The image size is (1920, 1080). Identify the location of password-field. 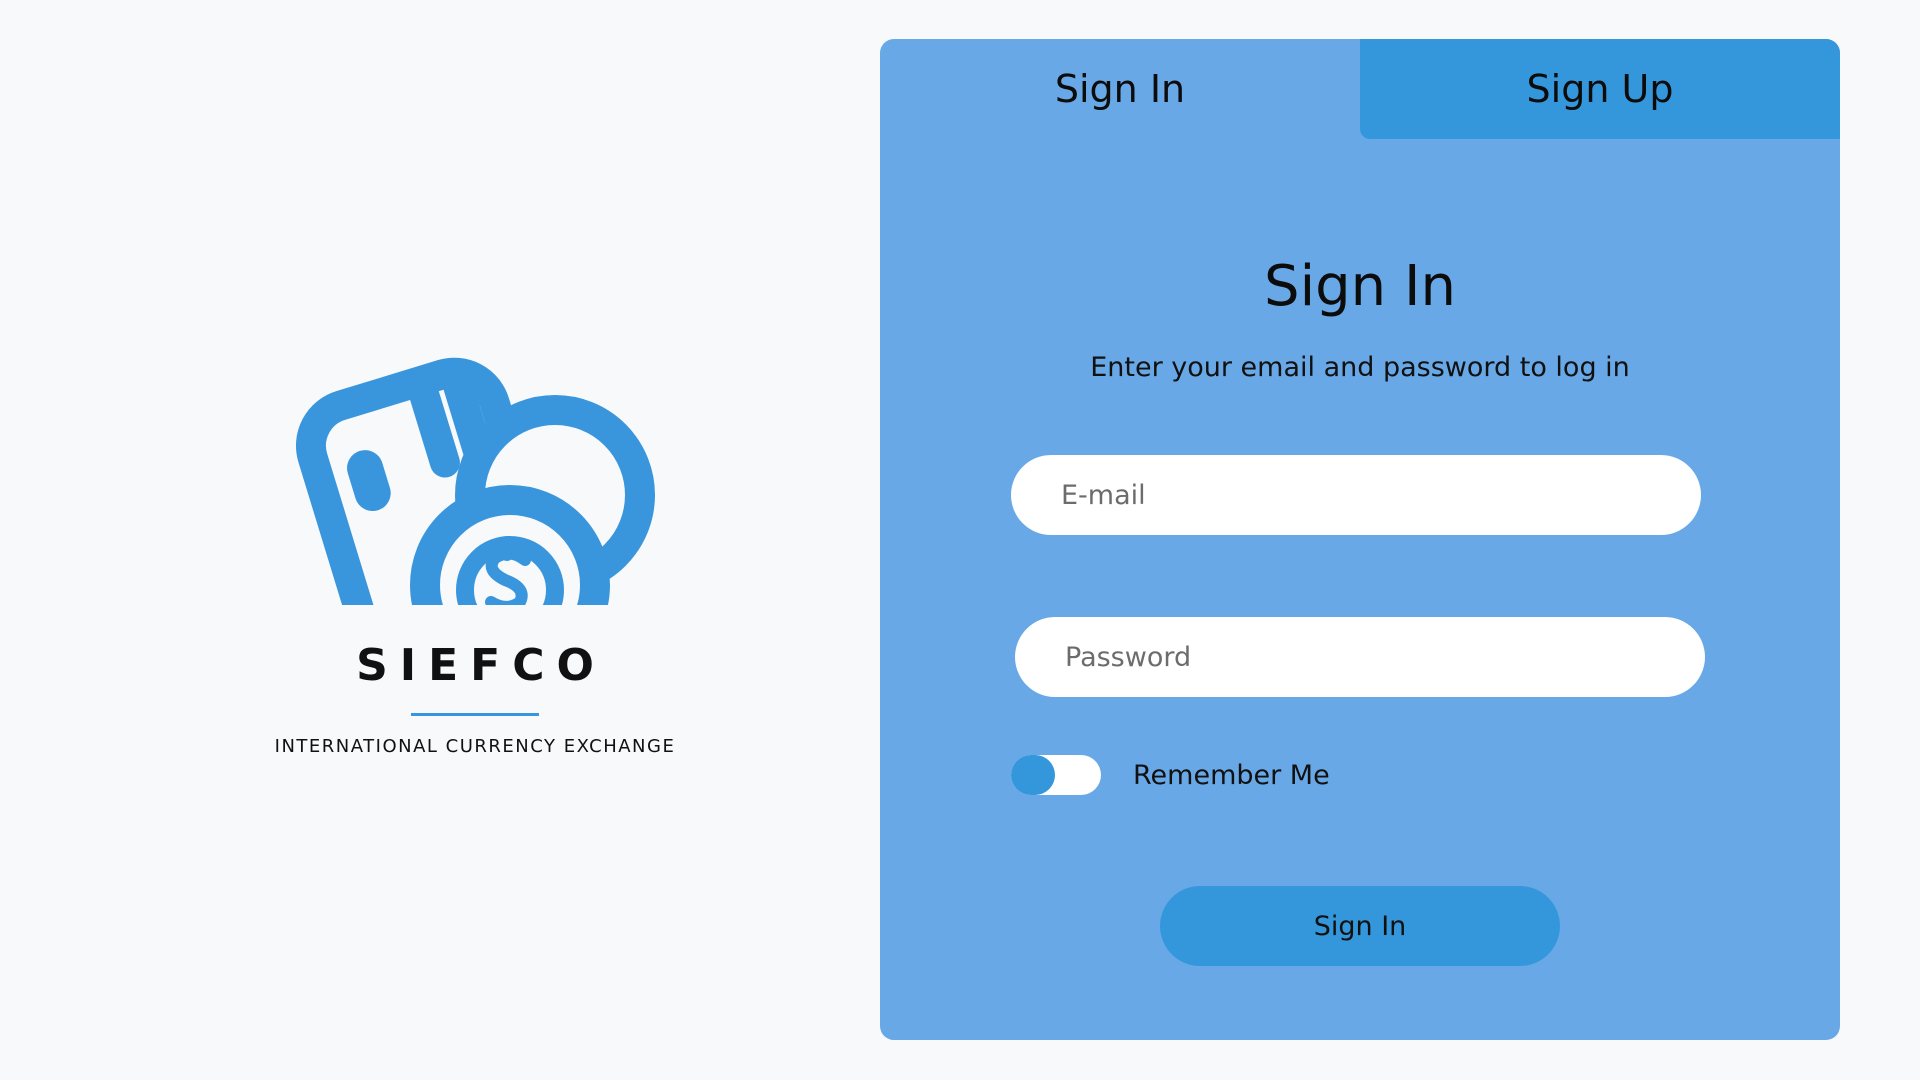
(1360, 657).